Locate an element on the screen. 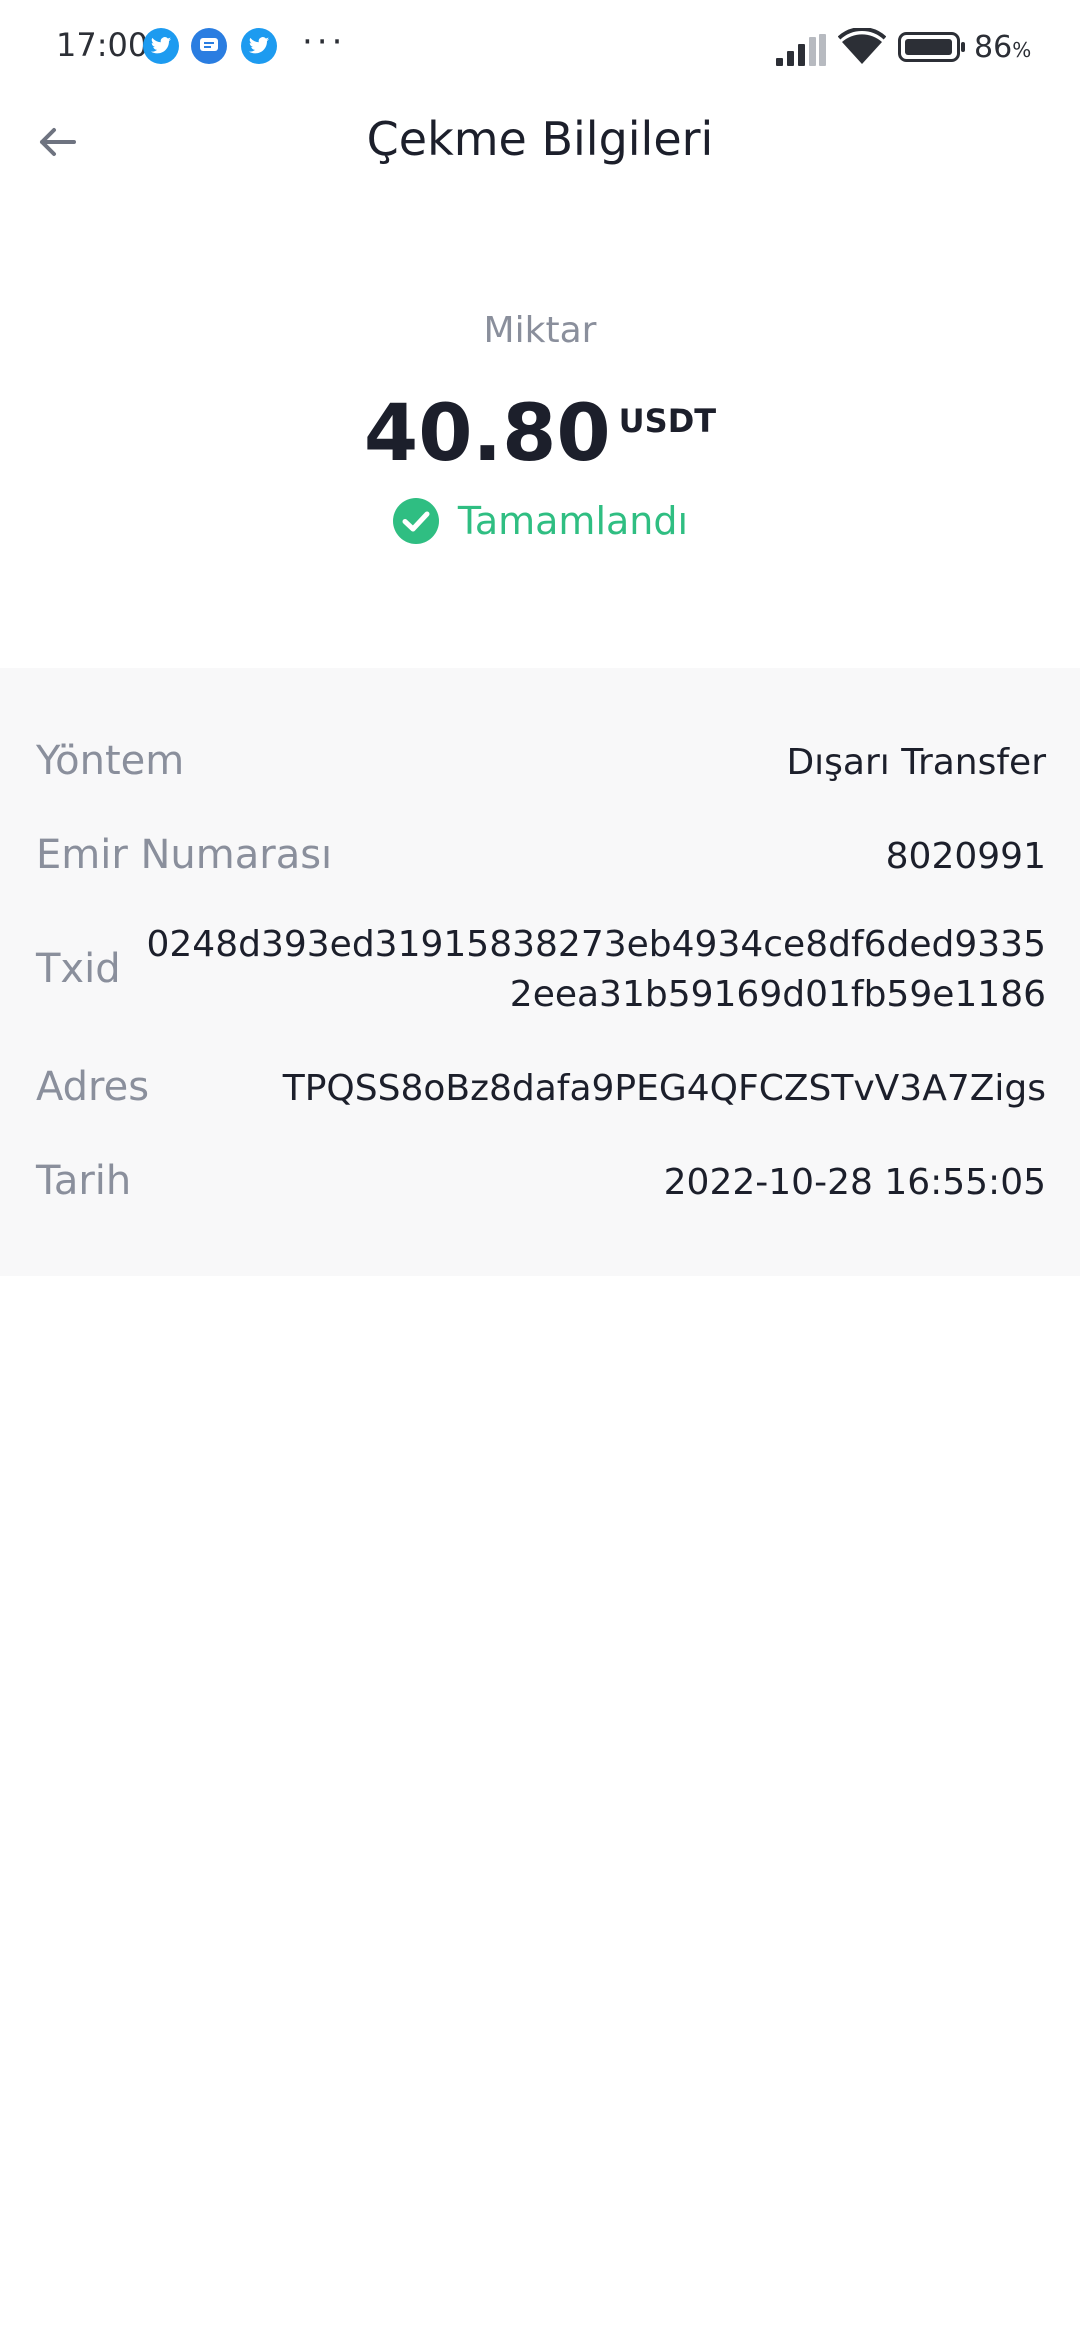  battery-percent: 86% is located at coordinates (1003, 47).